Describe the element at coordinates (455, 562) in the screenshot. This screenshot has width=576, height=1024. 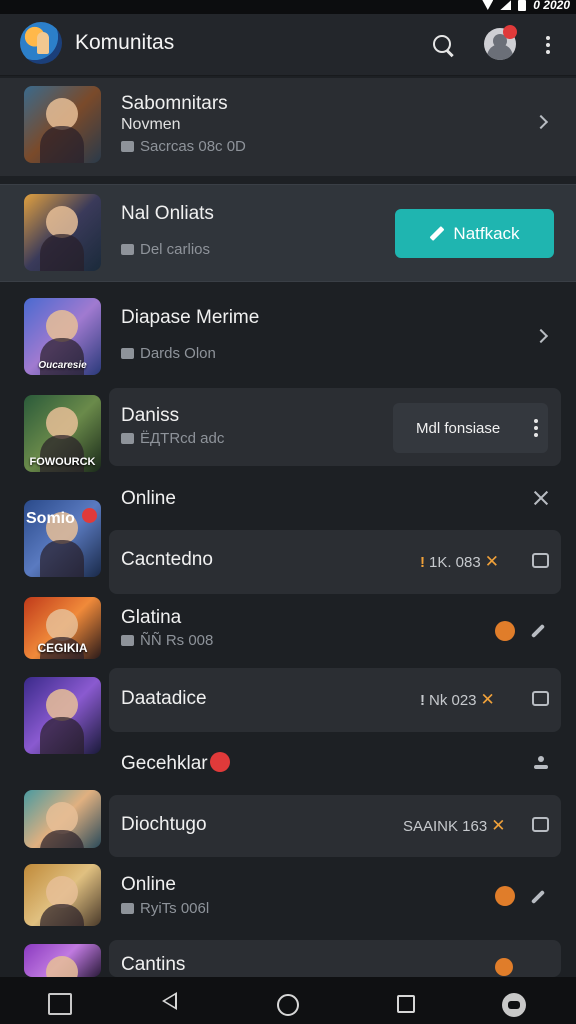
I see `stat-value: 1K. 083` at that location.